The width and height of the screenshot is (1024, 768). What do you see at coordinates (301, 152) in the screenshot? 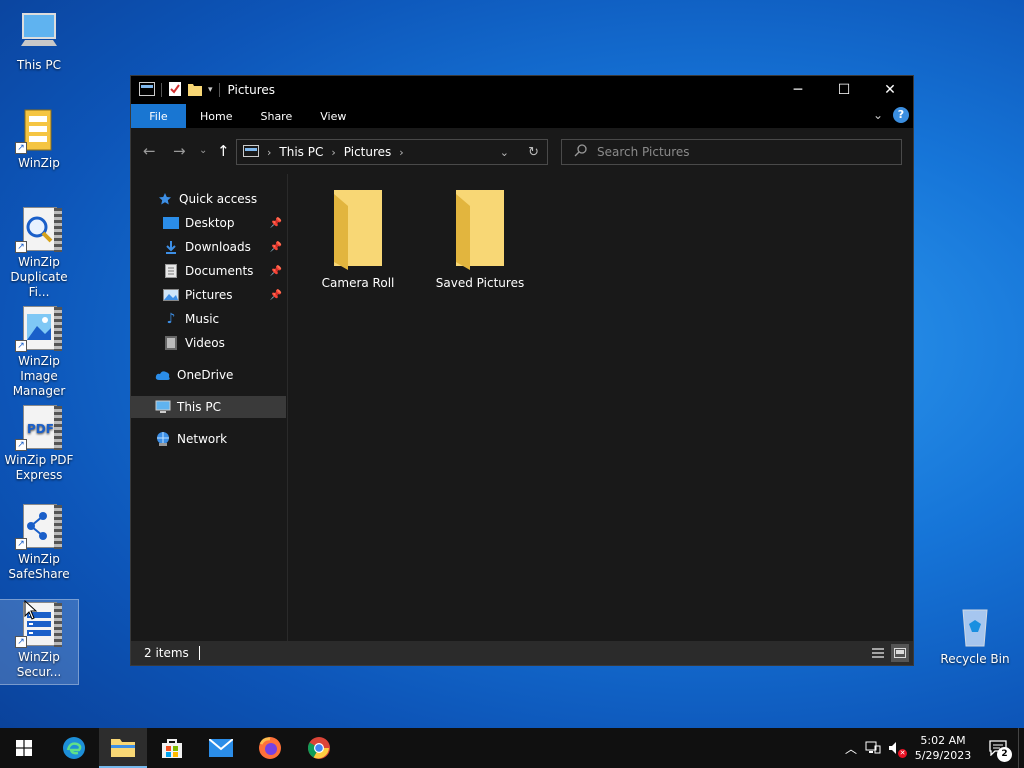
I see `breadcrumb-this-pc: This PC` at bounding box center [301, 152].